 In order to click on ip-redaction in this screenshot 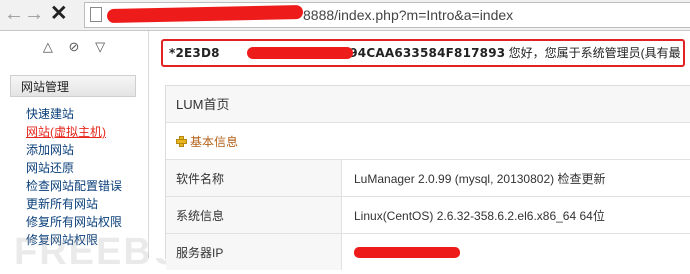, I will do `click(407, 252)`.